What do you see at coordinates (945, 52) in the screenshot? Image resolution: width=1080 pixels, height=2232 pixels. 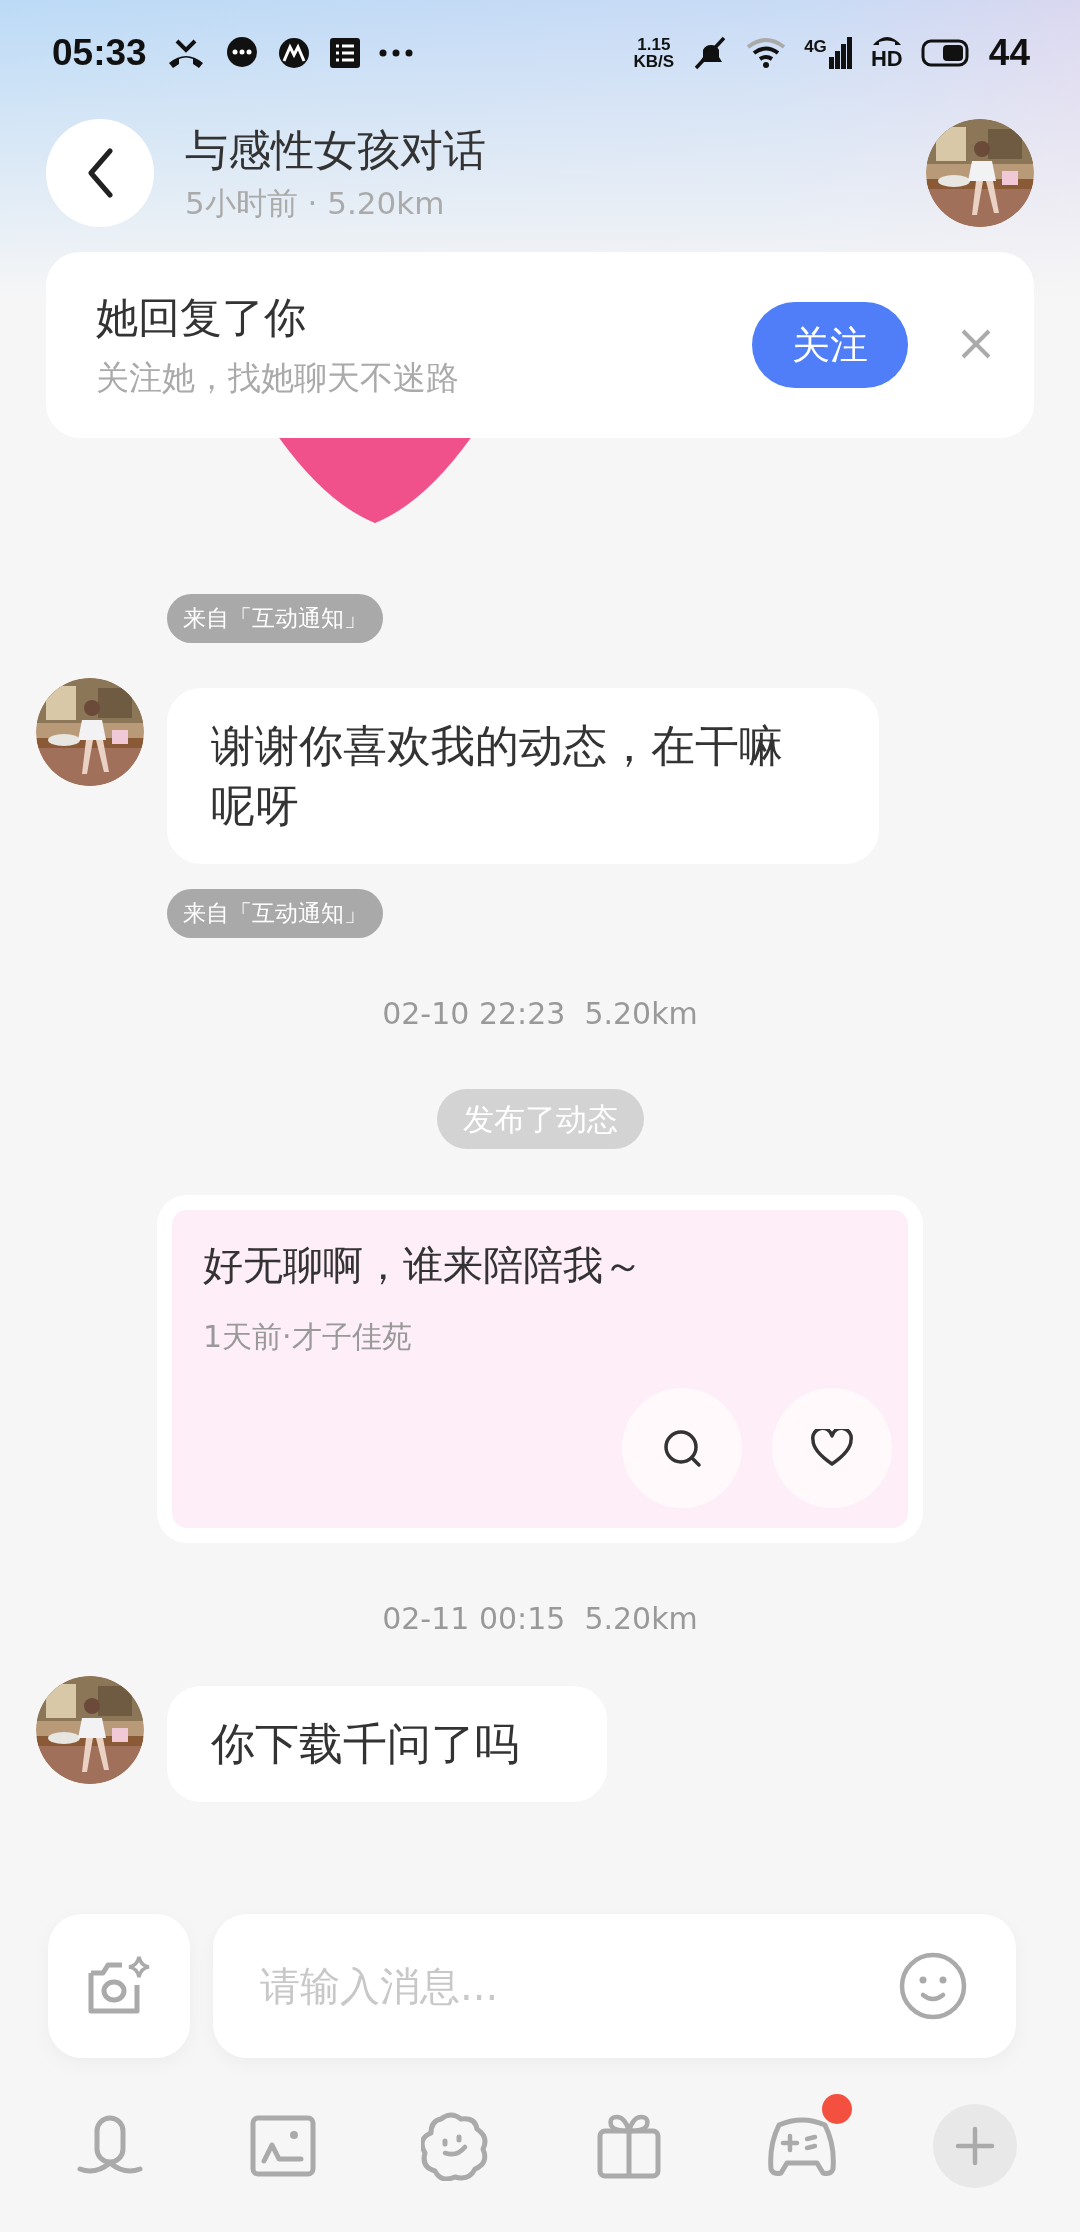 I see `battery-icon` at bounding box center [945, 52].